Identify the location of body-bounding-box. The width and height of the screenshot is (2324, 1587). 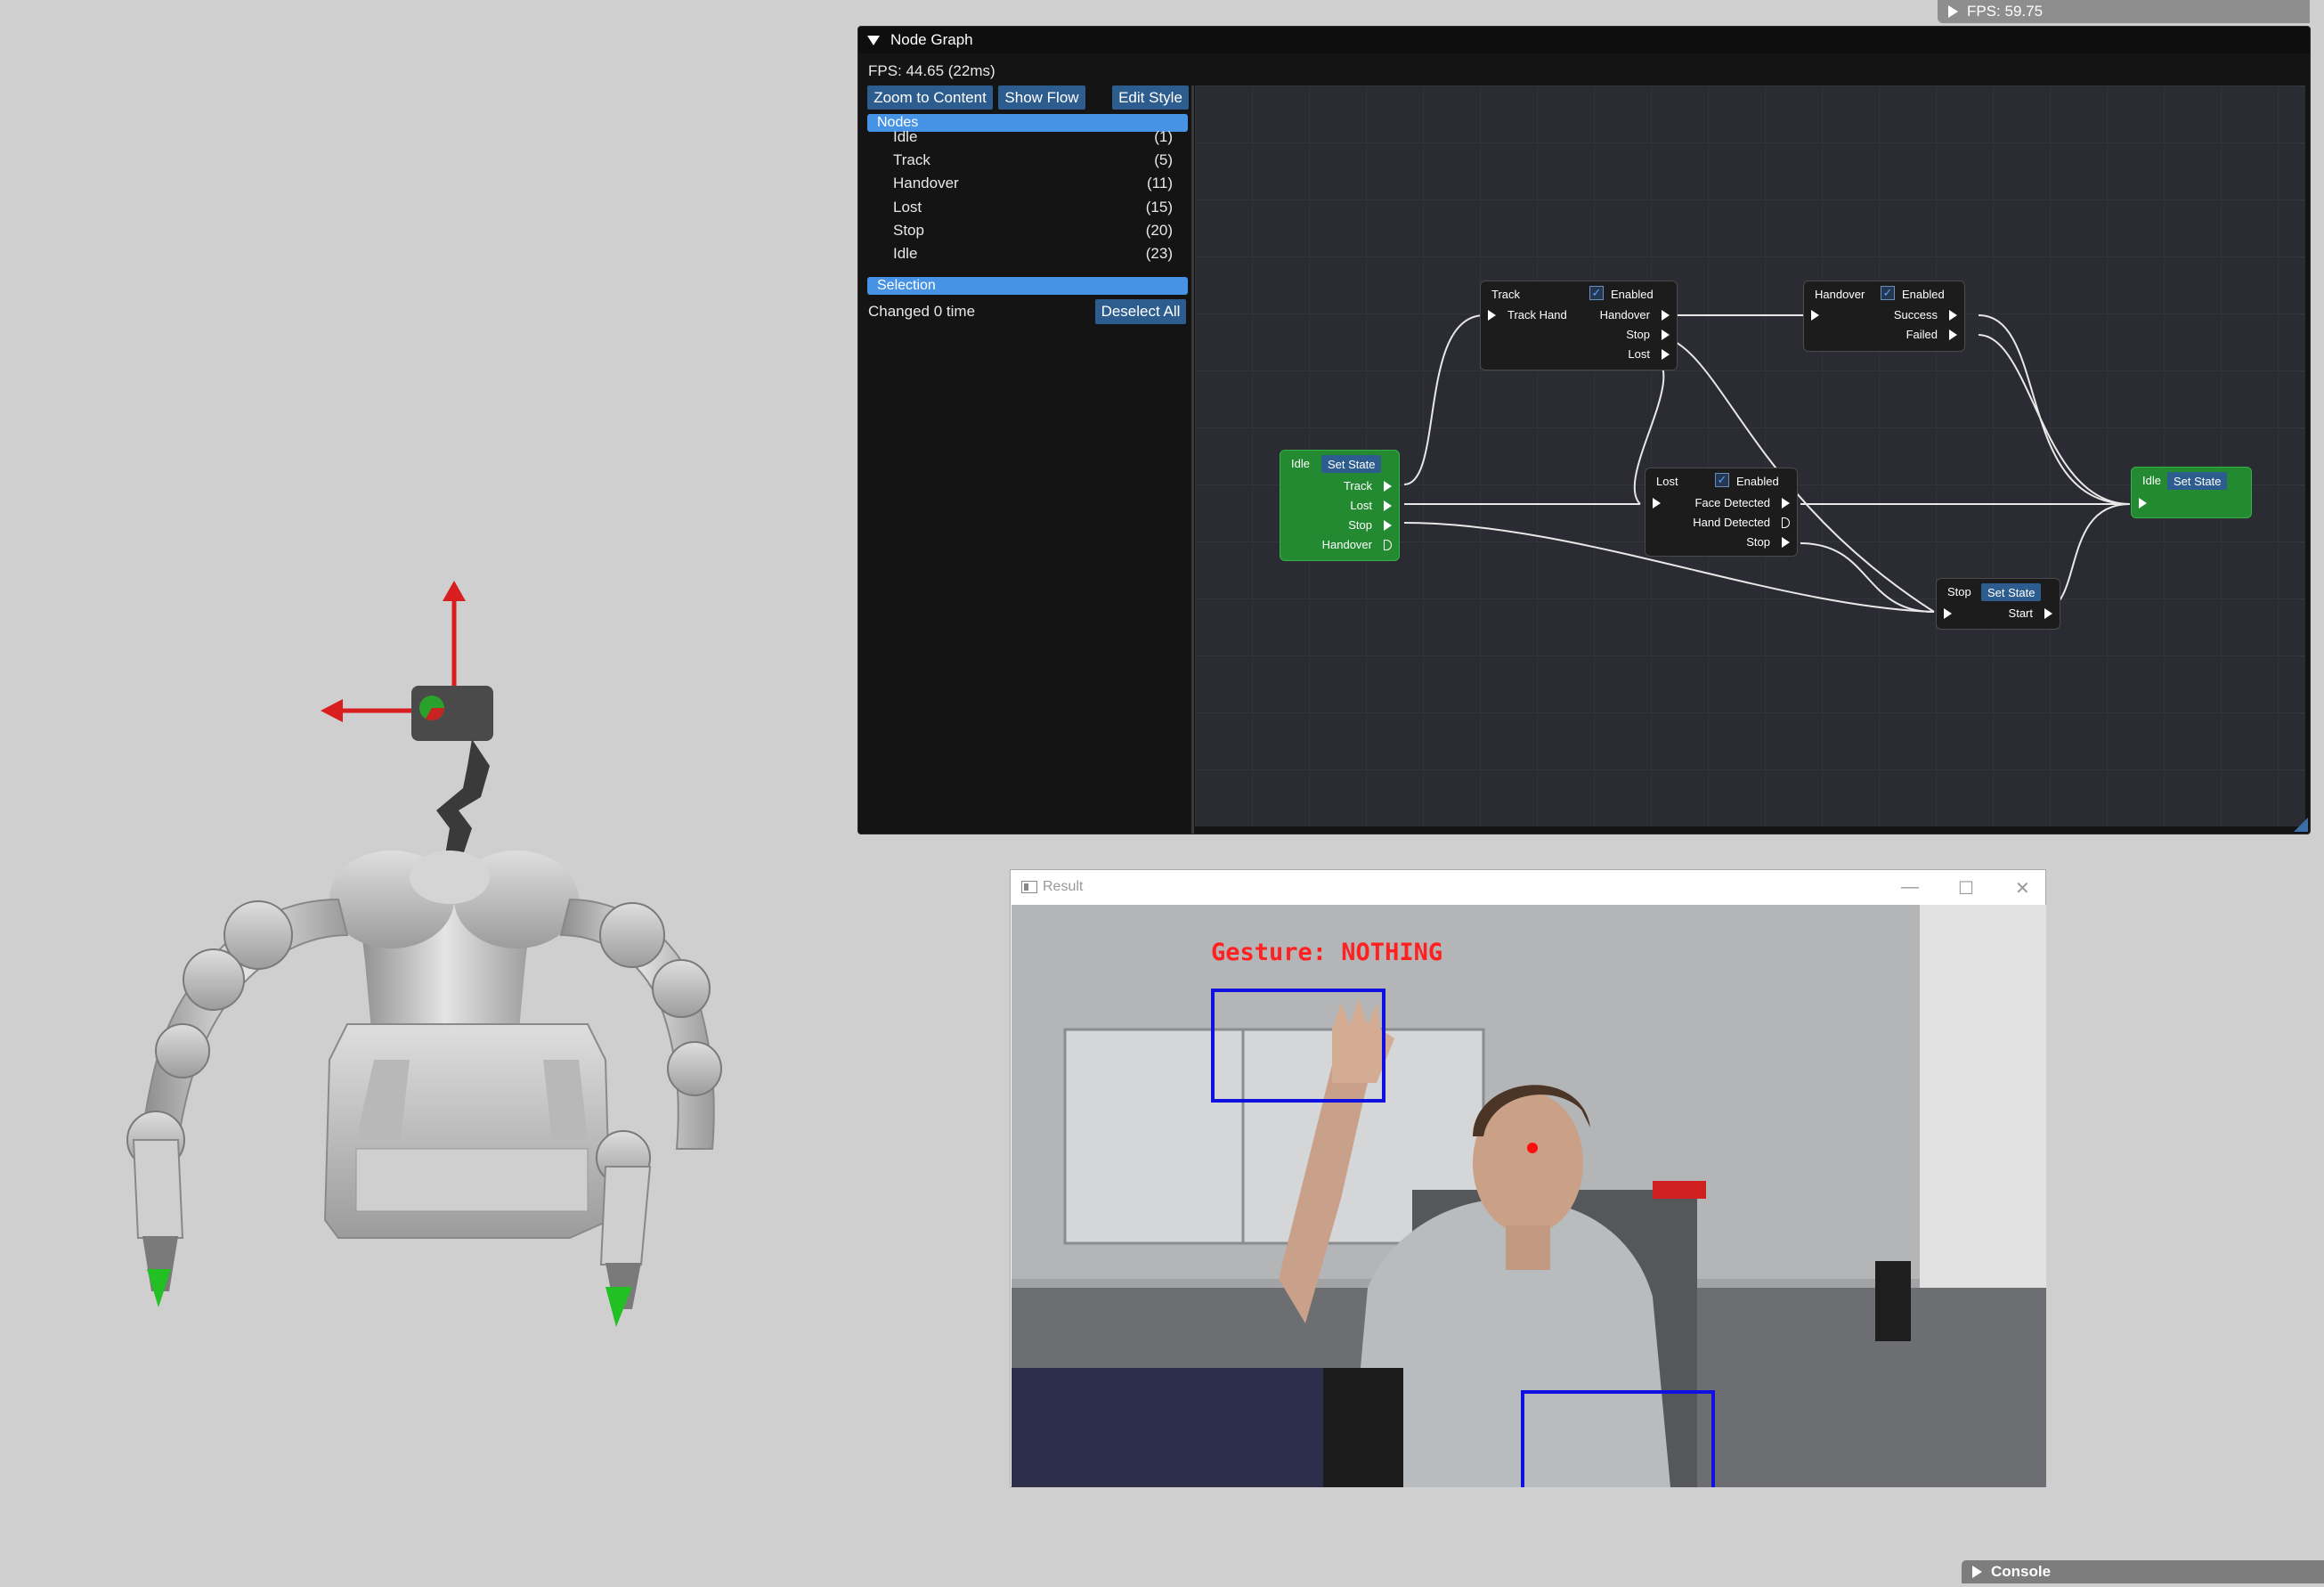
(1618, 1438).